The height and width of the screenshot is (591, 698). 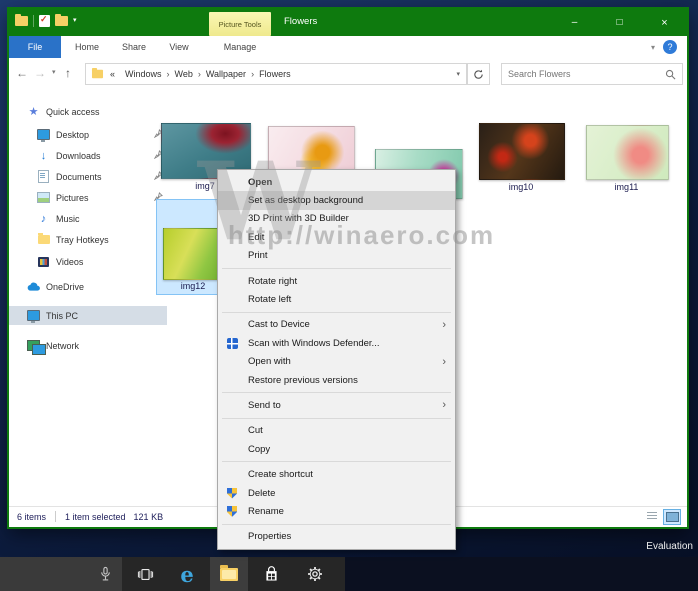 I want to click on sidebar-item-label: OneDrive, so click(x=65, y=286).